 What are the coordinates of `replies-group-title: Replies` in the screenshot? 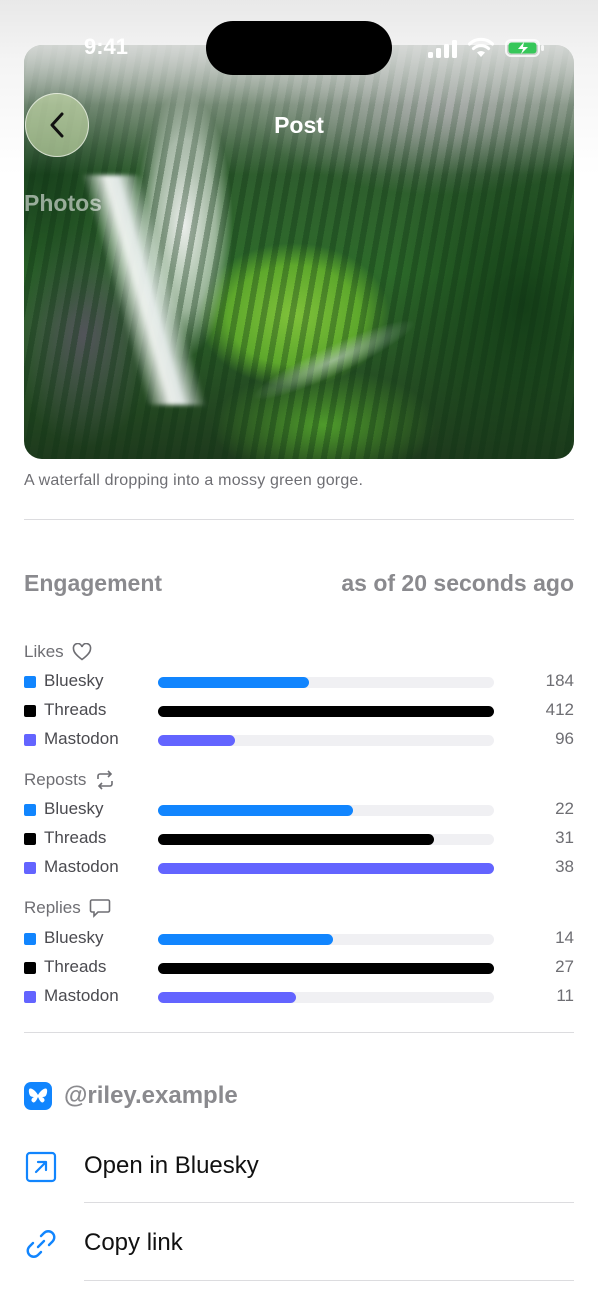 It's located at (67, 908).